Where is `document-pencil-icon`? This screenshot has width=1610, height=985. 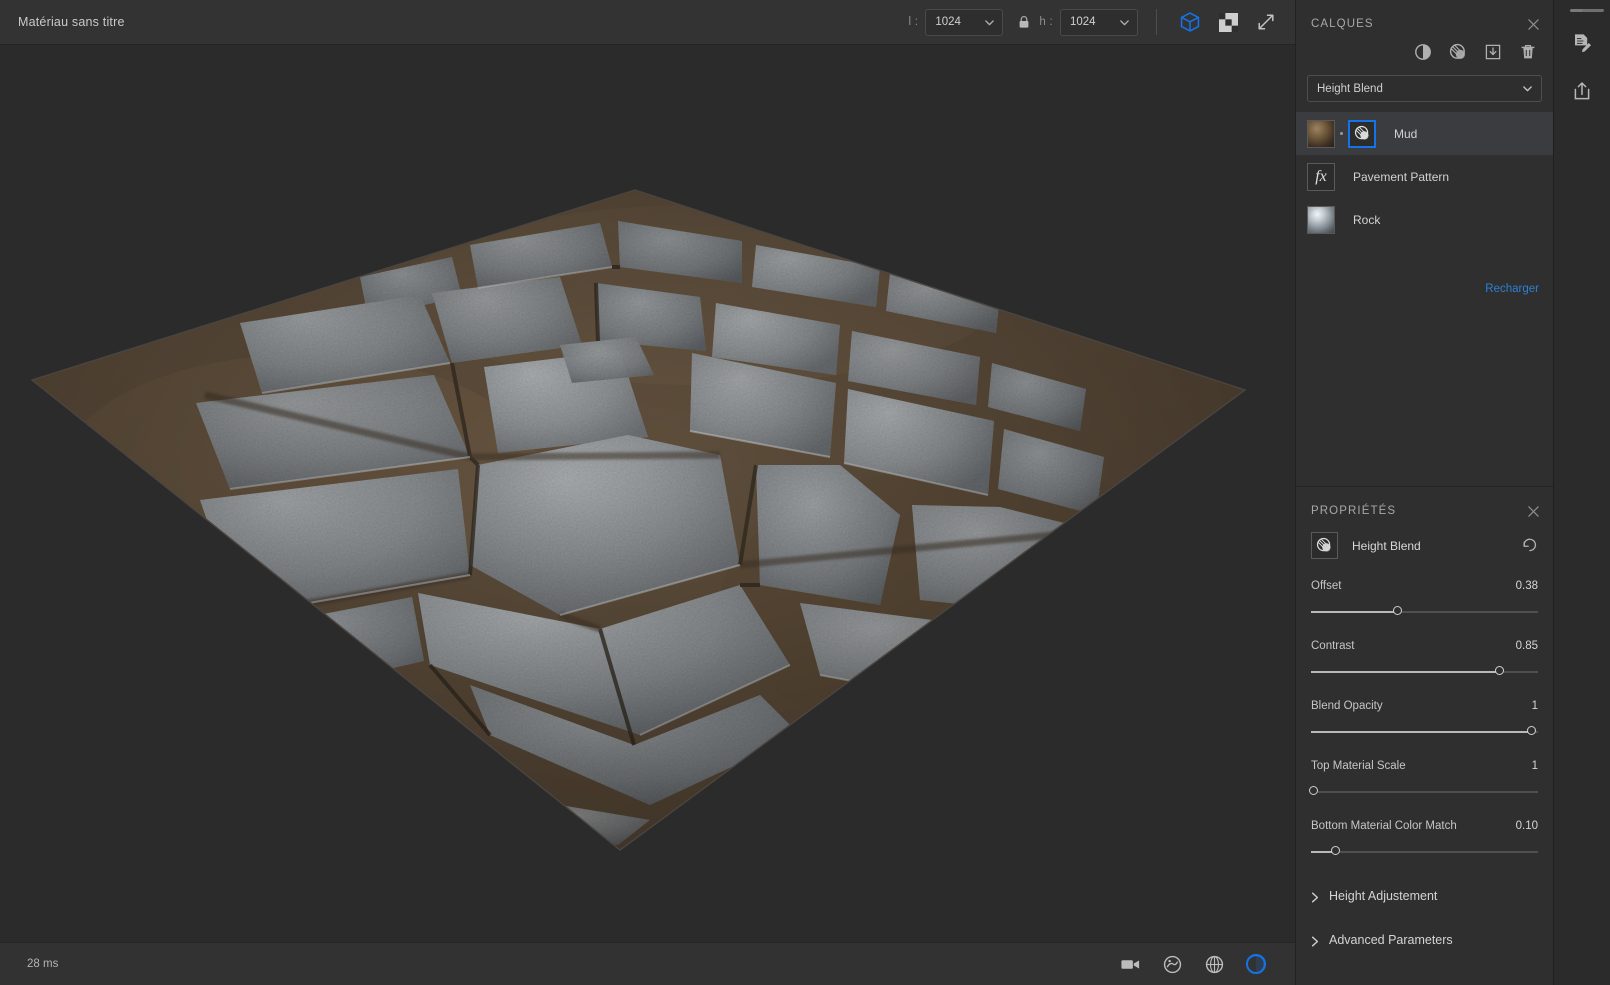 document-pencil-icon is located at coordinates (1582, 43).